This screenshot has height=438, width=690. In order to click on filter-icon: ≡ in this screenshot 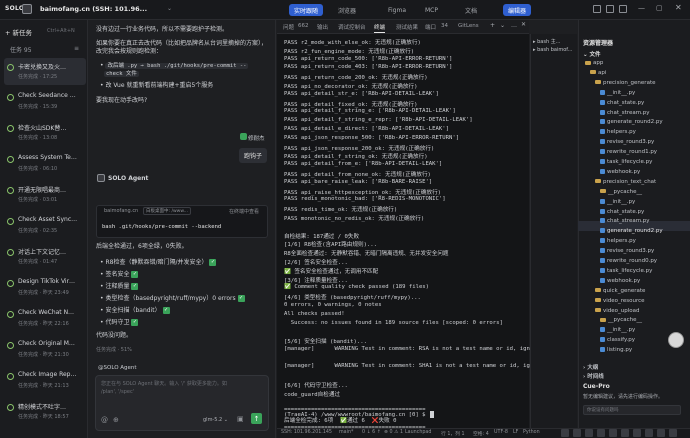, I will do `click(76, 48)`.